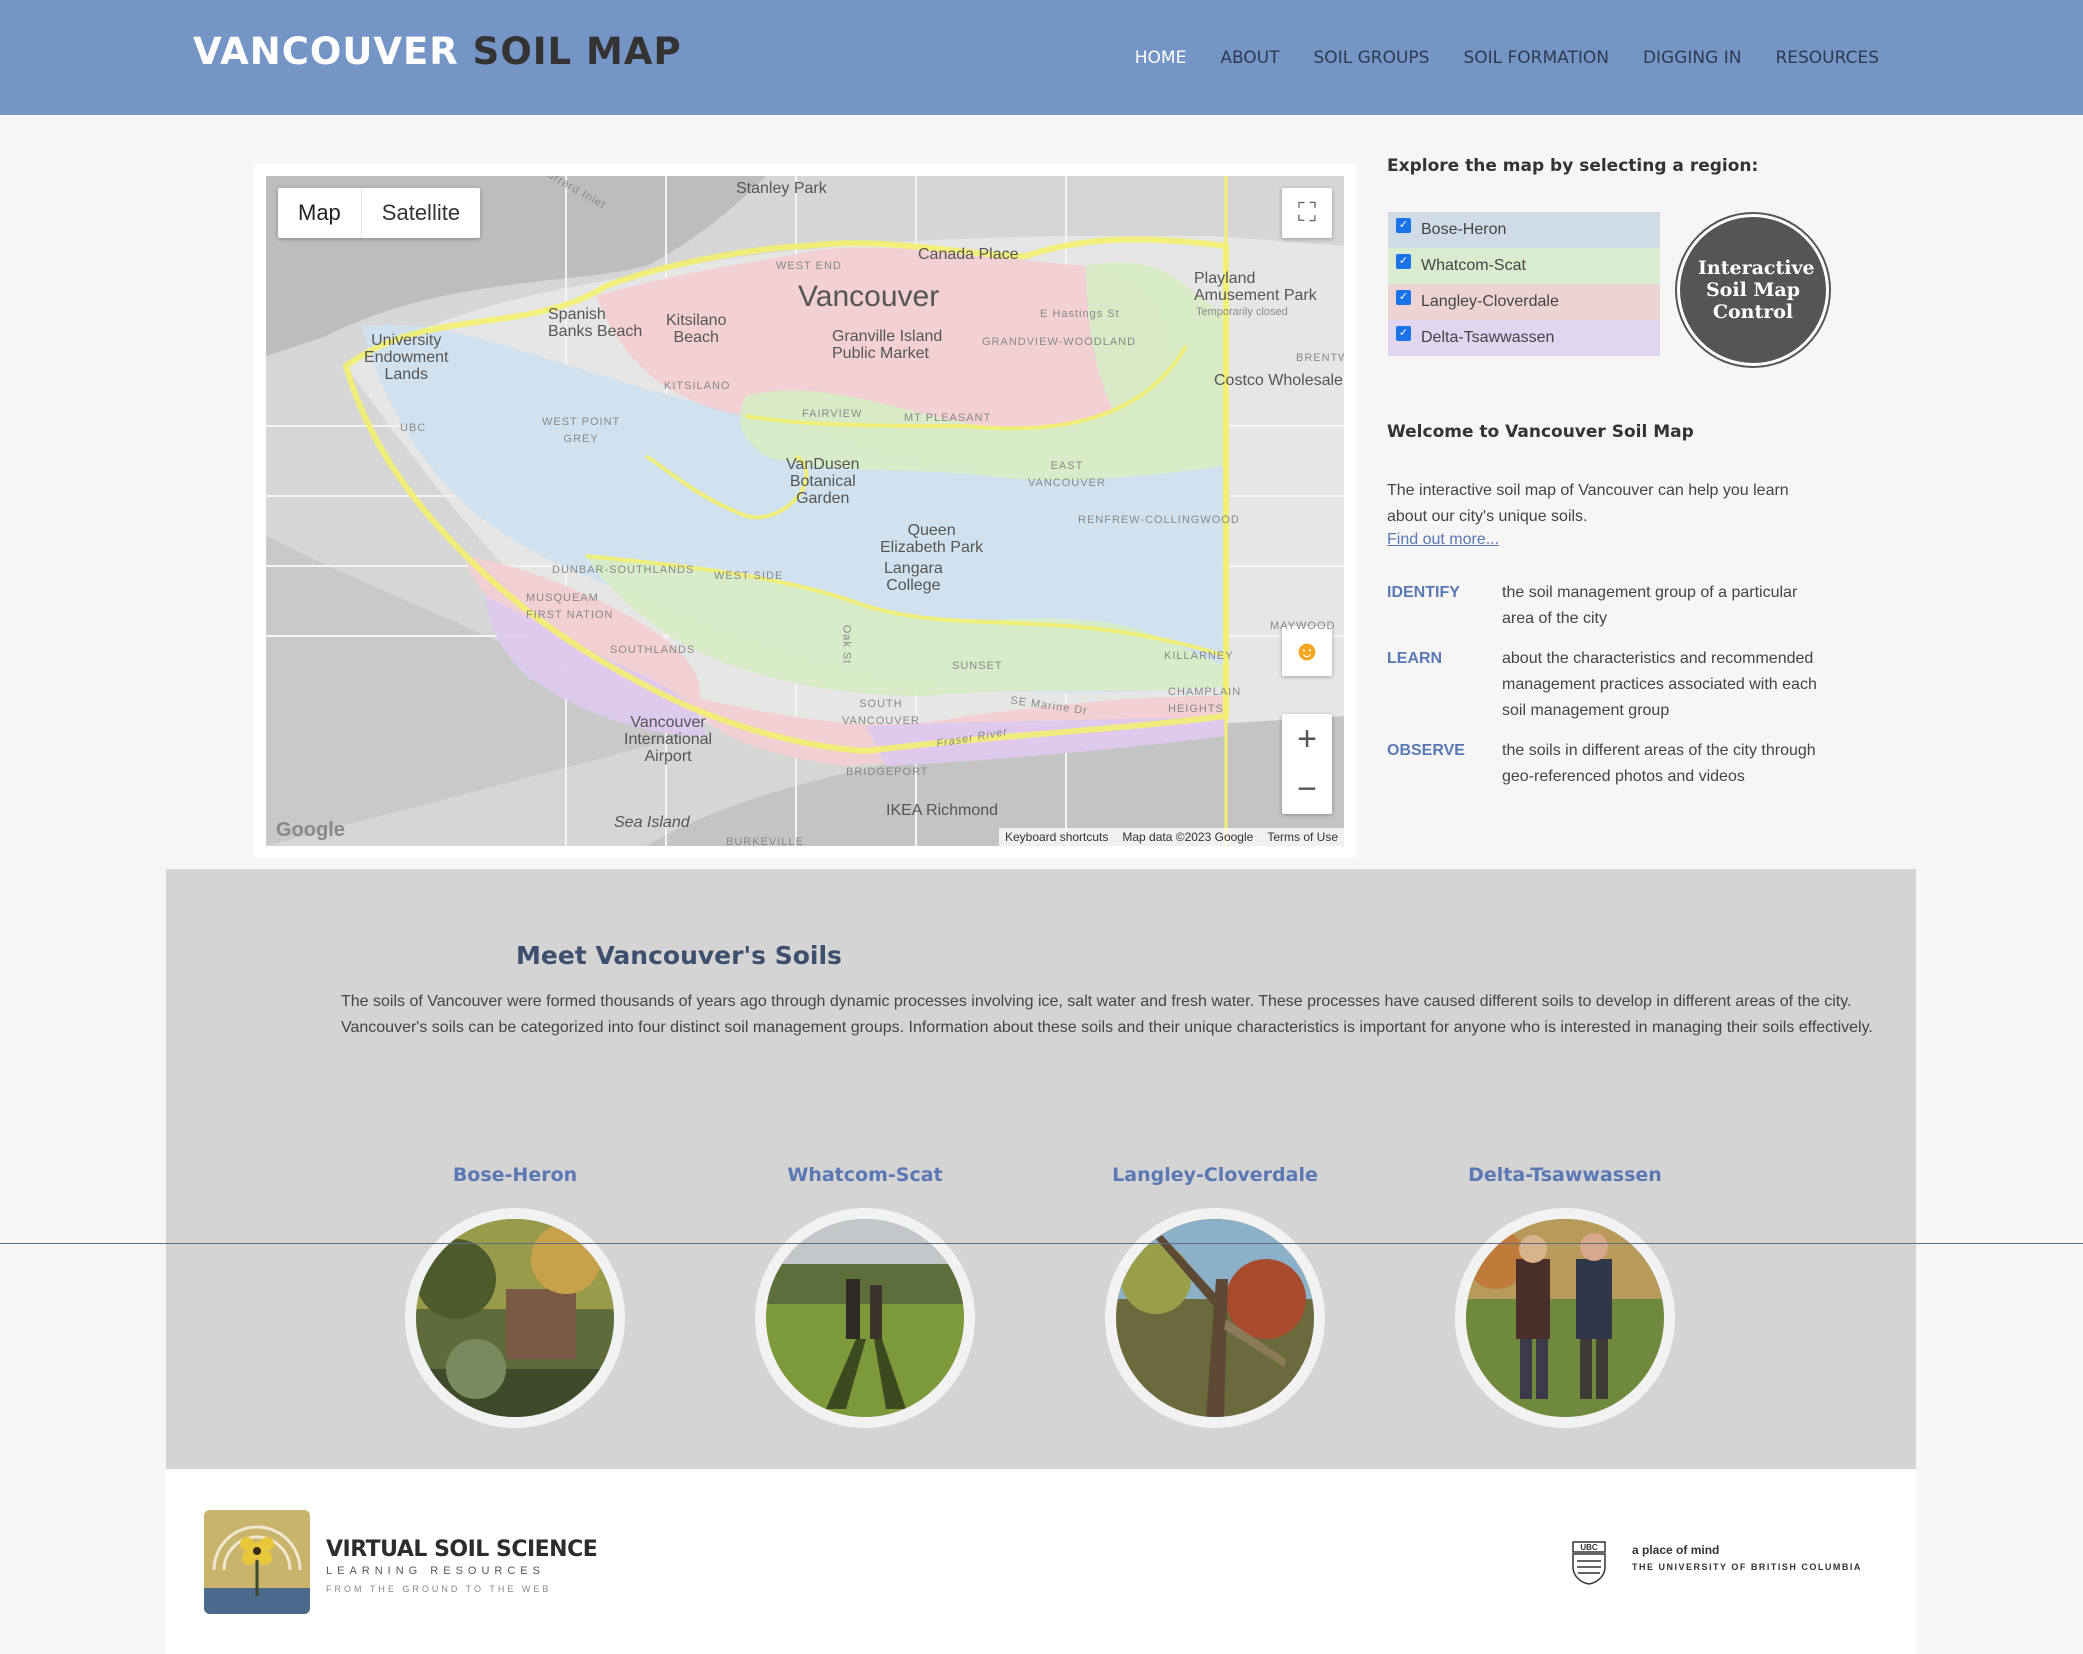 This screenshot has width=2083, height=1654. Describe the element at coordinates (869, 296) in the screenshot. I see `label-vancouver: Vancouver` at that location.